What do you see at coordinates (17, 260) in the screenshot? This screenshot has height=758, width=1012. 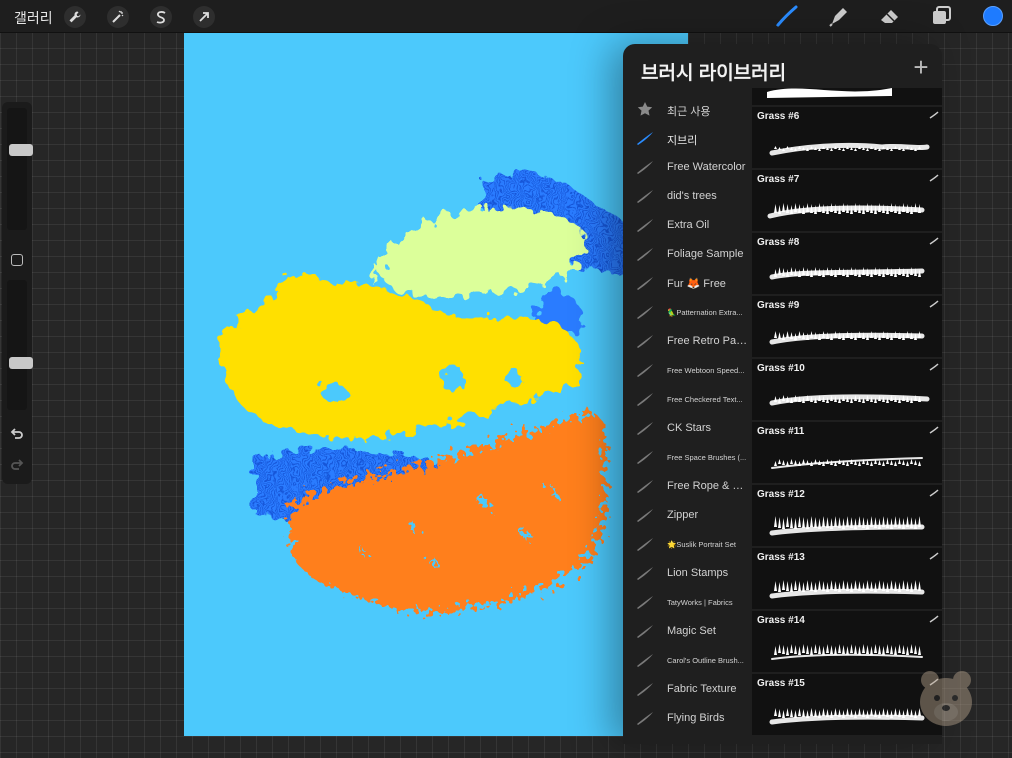 I see `modify-button` at bounding box center [17, 260].